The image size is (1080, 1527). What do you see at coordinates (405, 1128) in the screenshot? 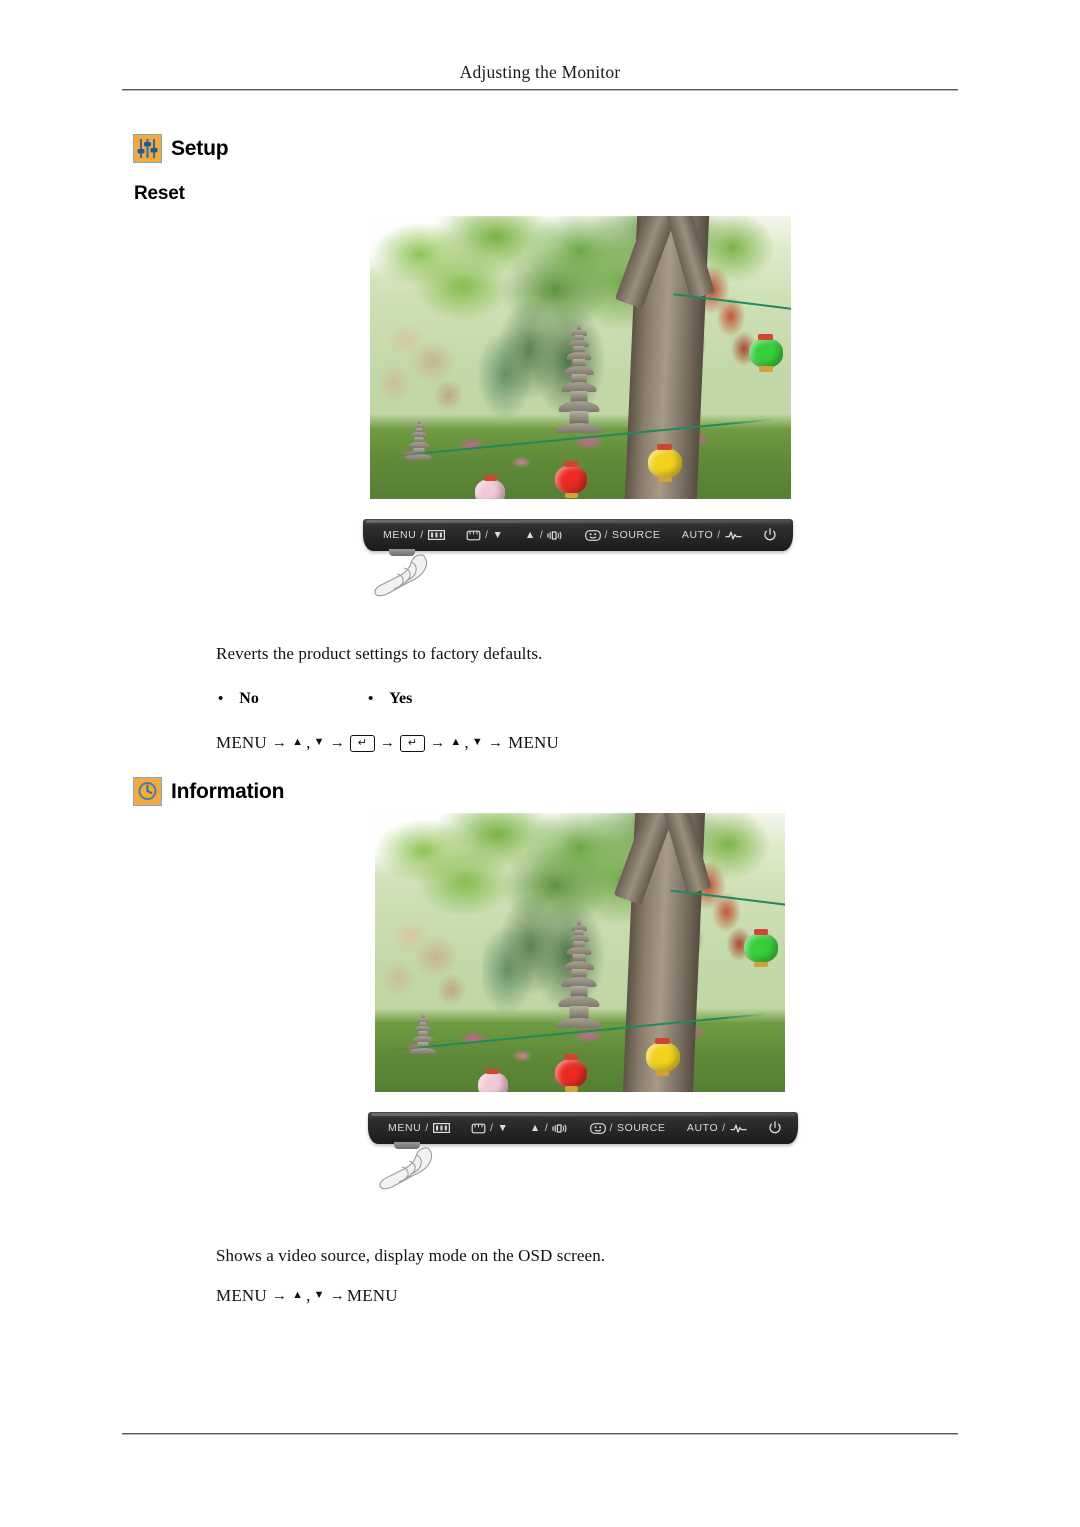
I see `menu-button-label: MENU` at bounding box center [405, 1128].